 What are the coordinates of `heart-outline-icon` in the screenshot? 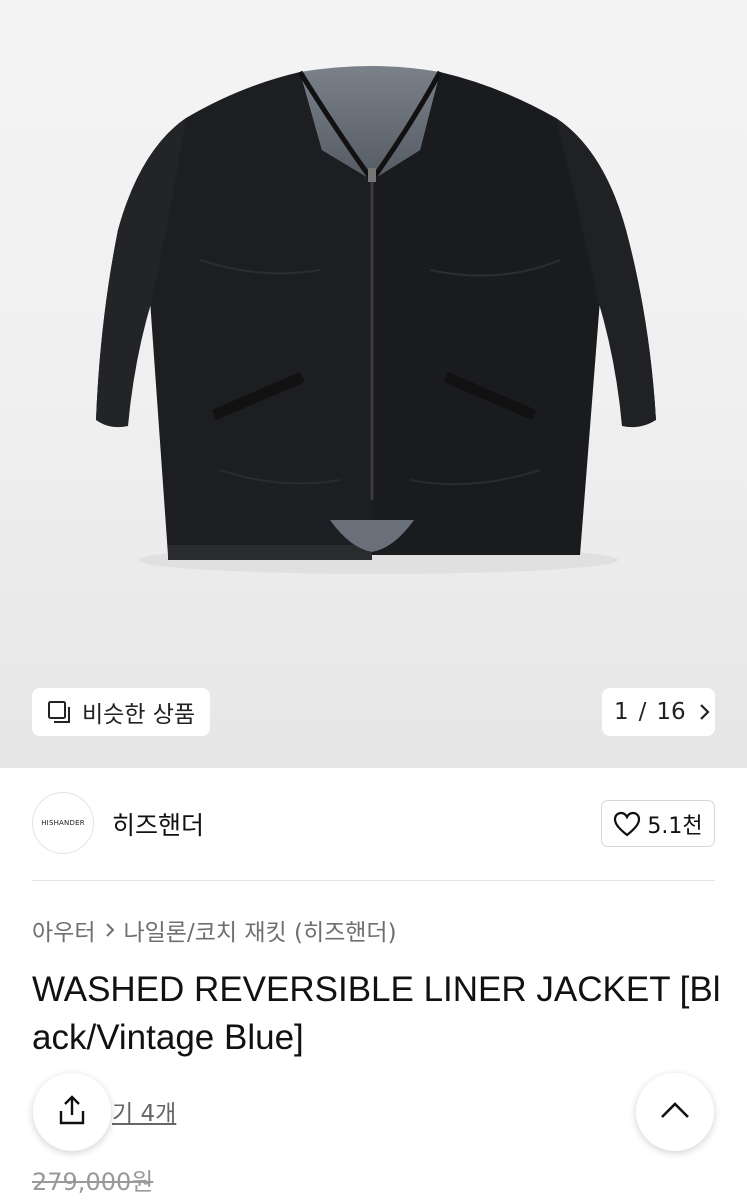 It's located at (627, 824).